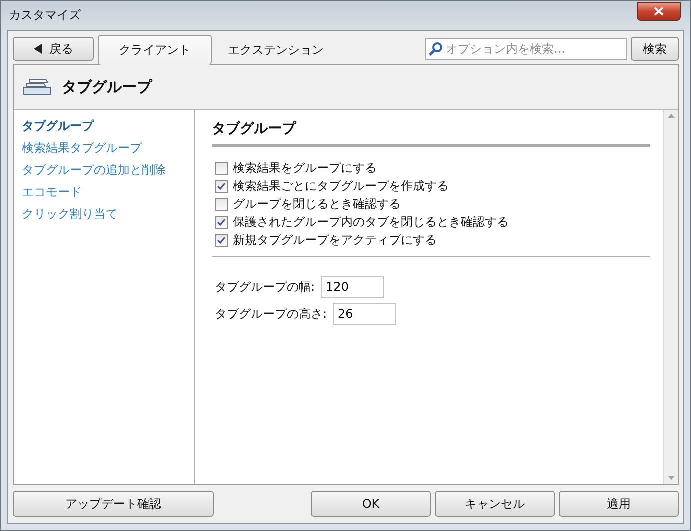 The width and height of the screenshot is (691, 531). I want to click on update-check-button: アップデート確認, so click(113, 504).